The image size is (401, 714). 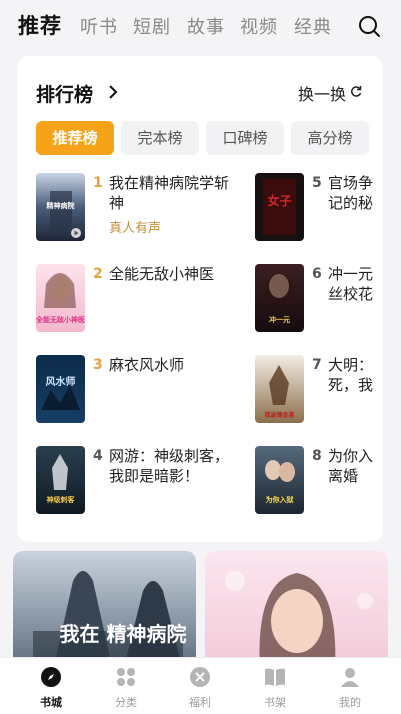 What do you see at coordinates (259, 26) in the screenshot?
I see `tab-videos: 视频` at bounding box center [259, 26].